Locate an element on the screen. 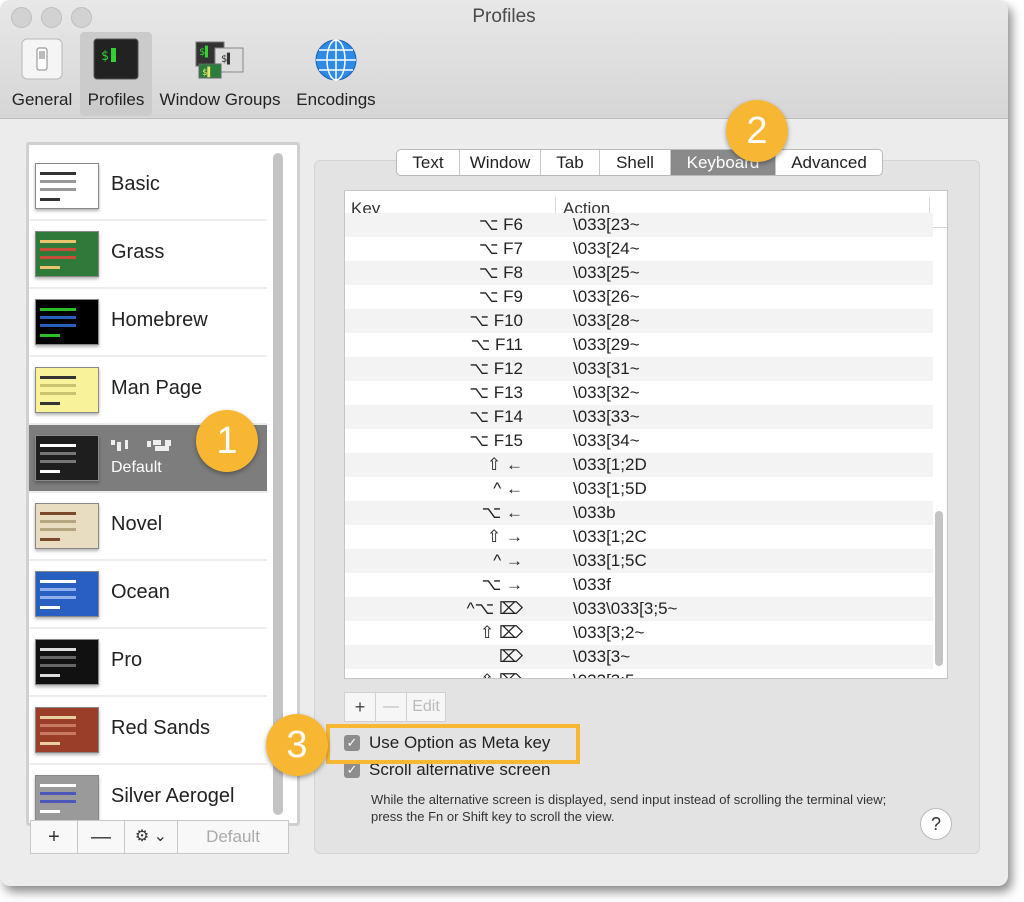 Image resolution: width=1024 pixels, height=902 pixels. profile-name: Ocean is located at coordinates (140, 592).